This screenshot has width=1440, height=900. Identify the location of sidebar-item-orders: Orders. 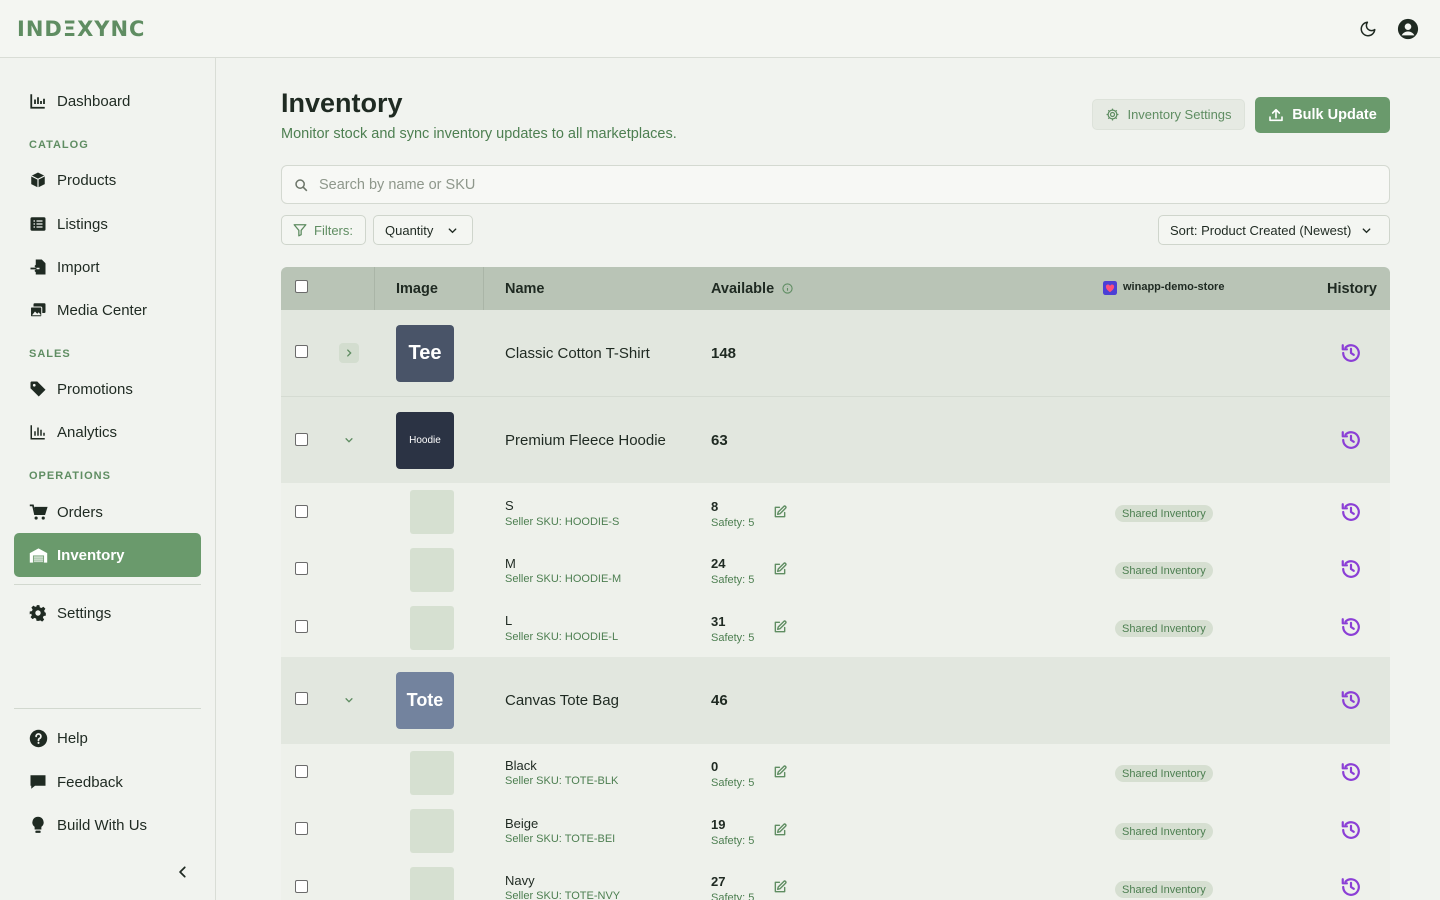
(107, 512).